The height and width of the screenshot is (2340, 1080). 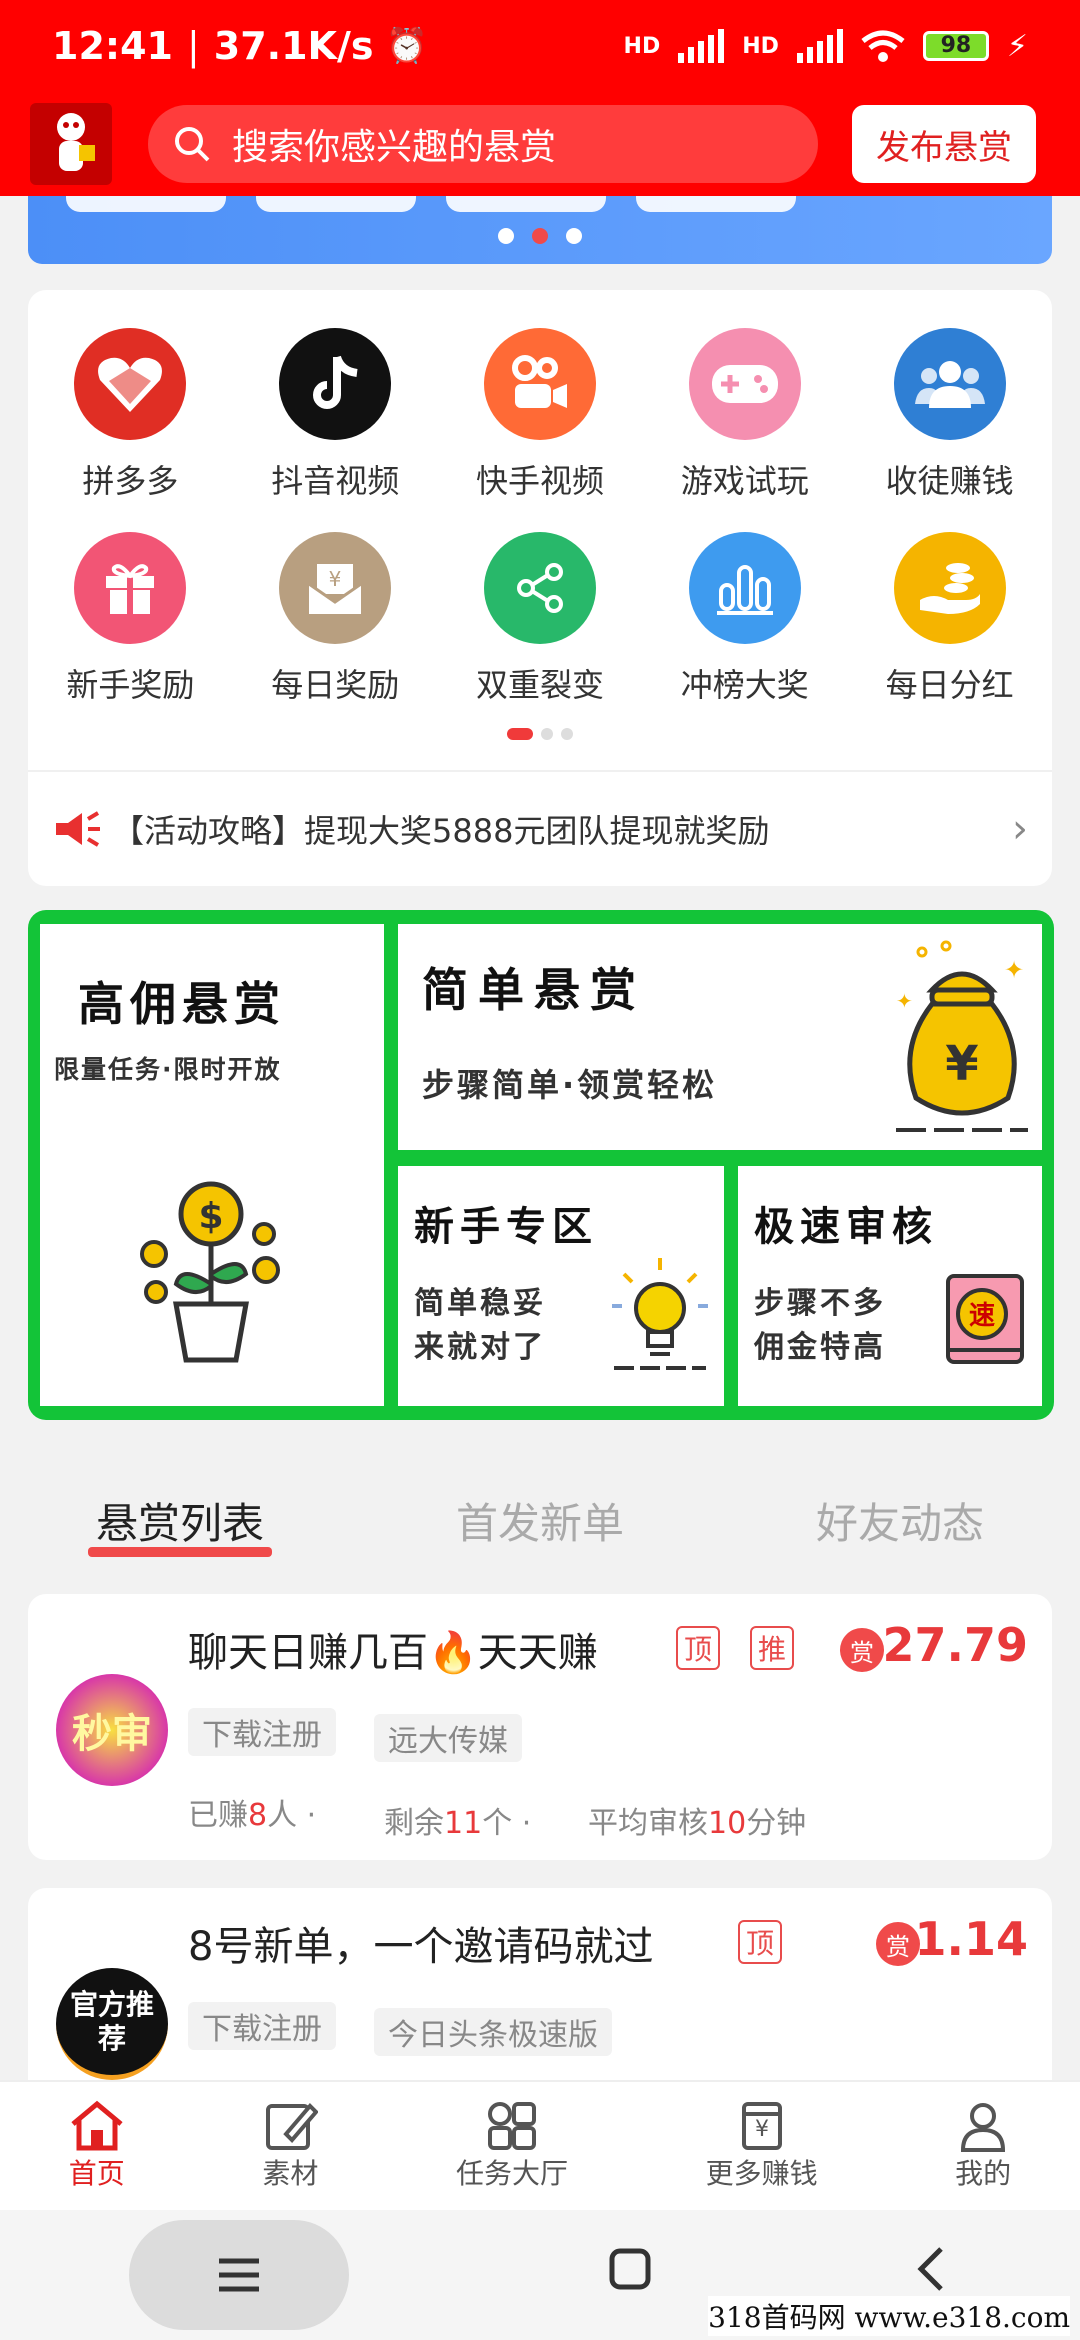 I want to click on nav-label: 任务大厅, so click(x=511, y=2173).